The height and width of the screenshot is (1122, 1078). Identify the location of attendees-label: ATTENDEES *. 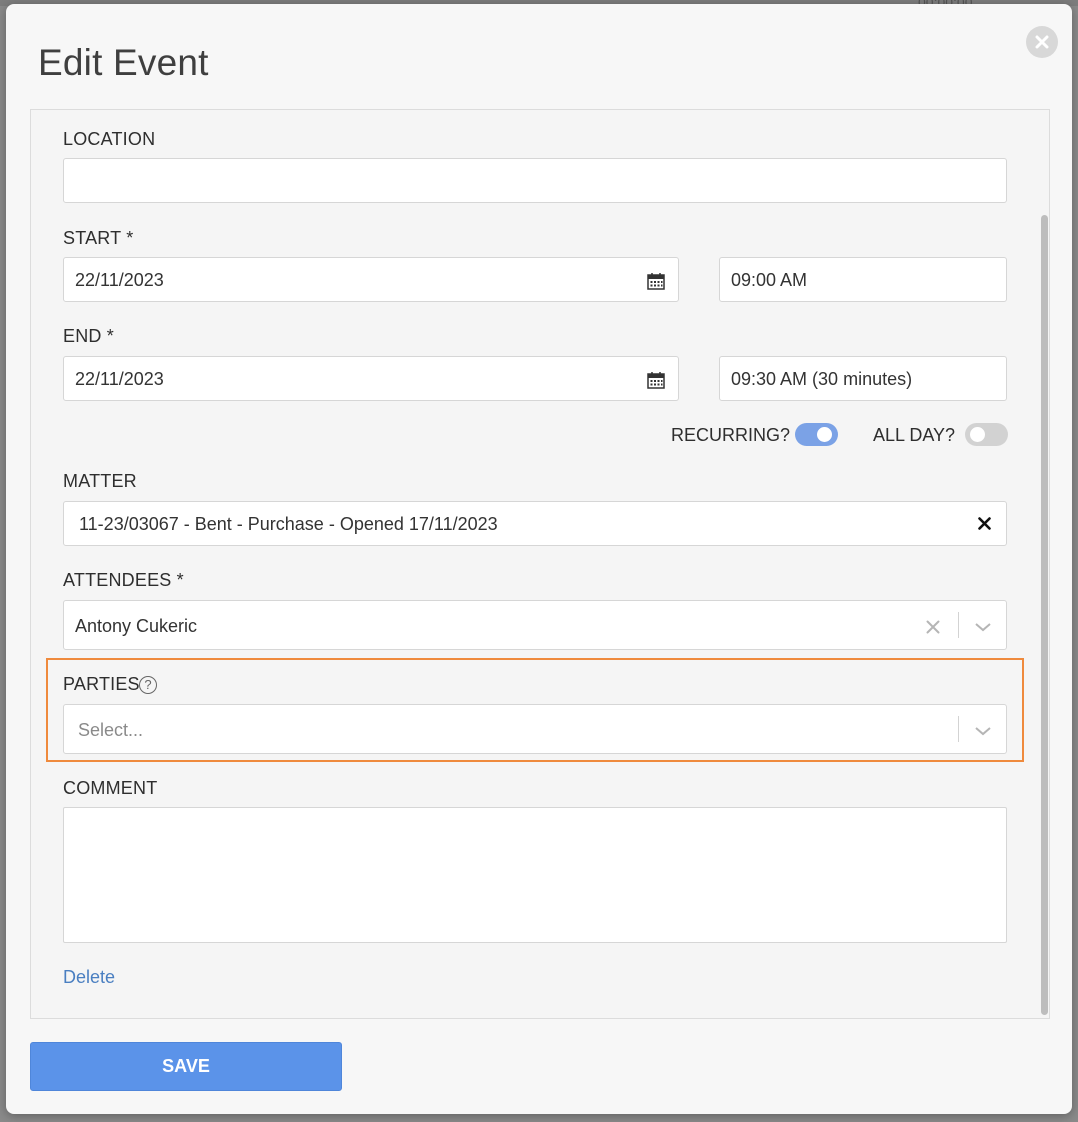
(123, 580).